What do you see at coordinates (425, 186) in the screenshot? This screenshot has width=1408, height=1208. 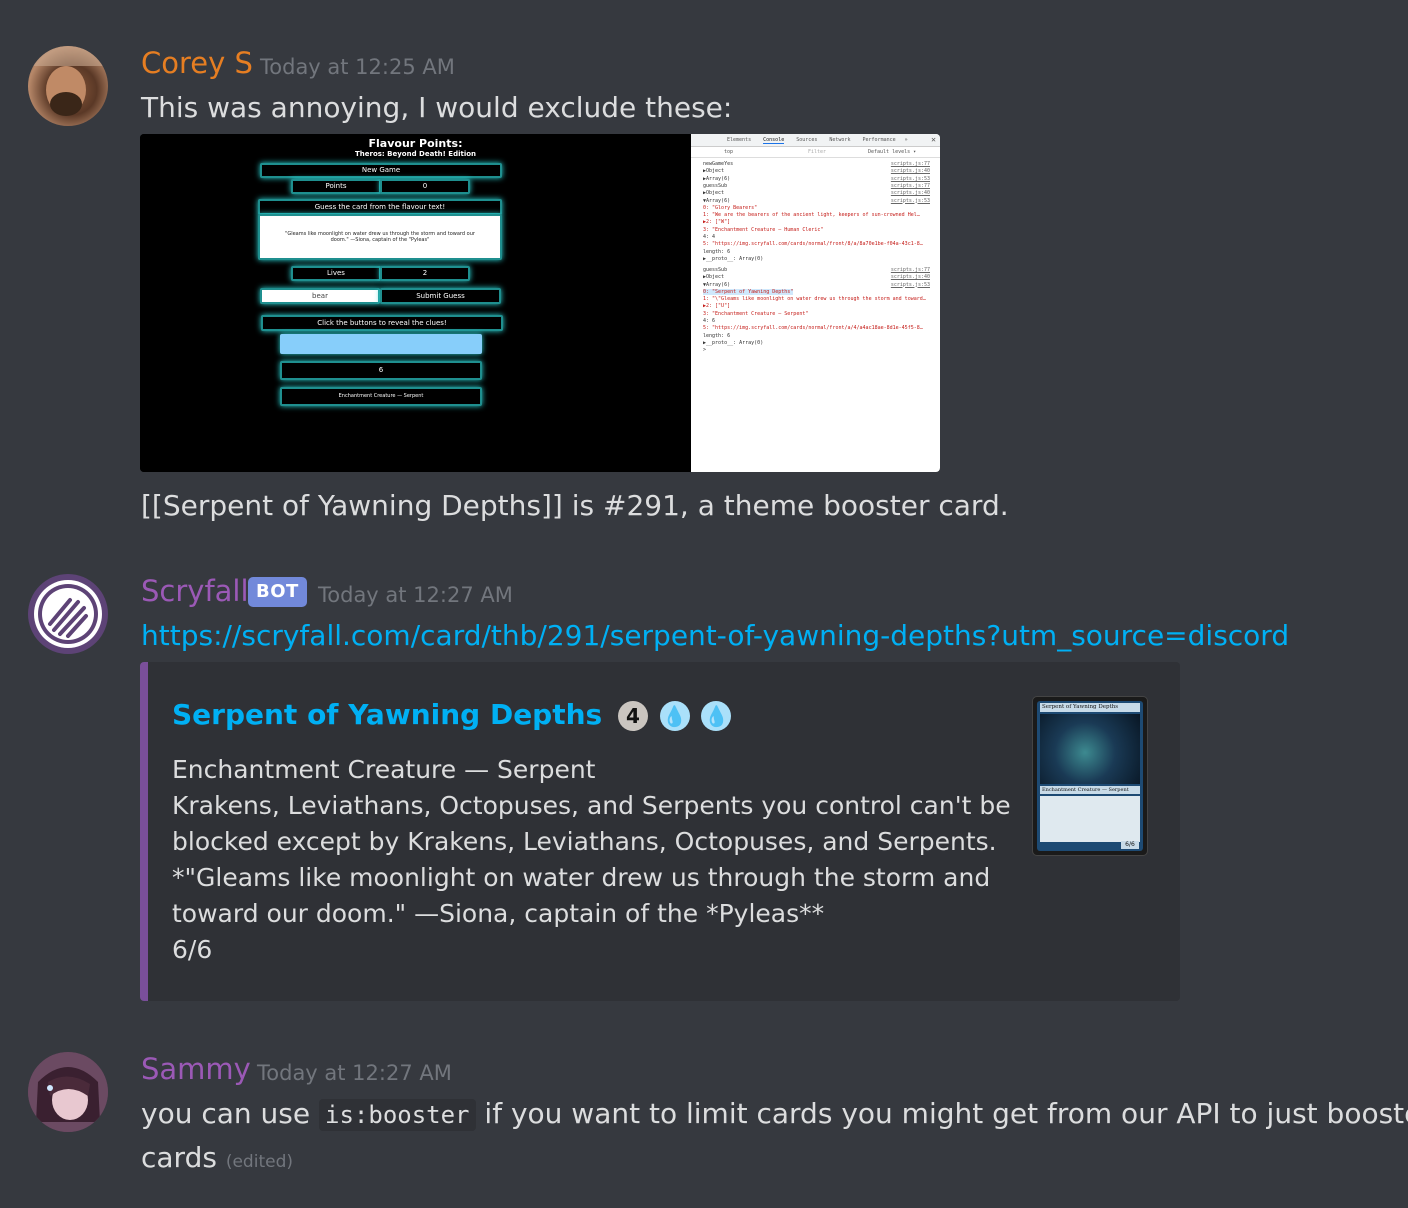 I see `points-value: 0` at bounding box center [425, 186].